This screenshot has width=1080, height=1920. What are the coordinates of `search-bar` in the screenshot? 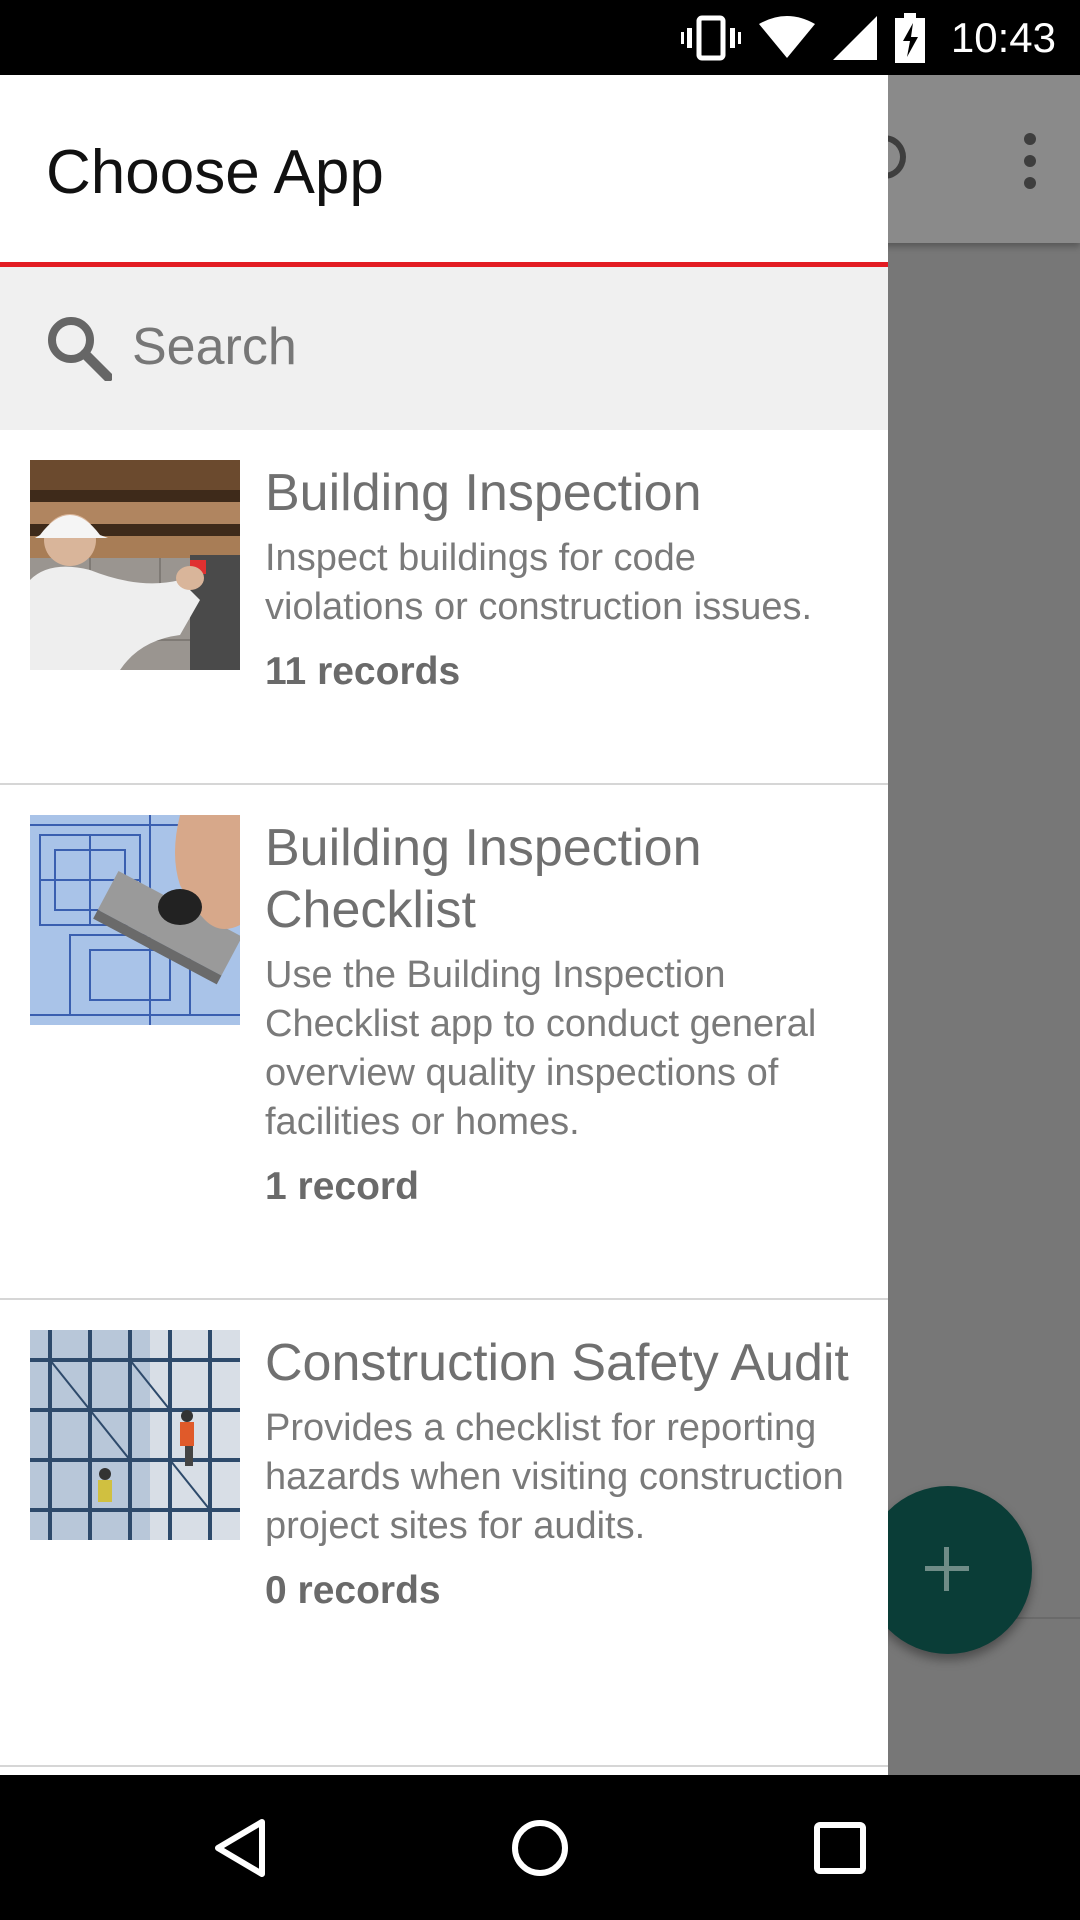 It's located at (444, 348).